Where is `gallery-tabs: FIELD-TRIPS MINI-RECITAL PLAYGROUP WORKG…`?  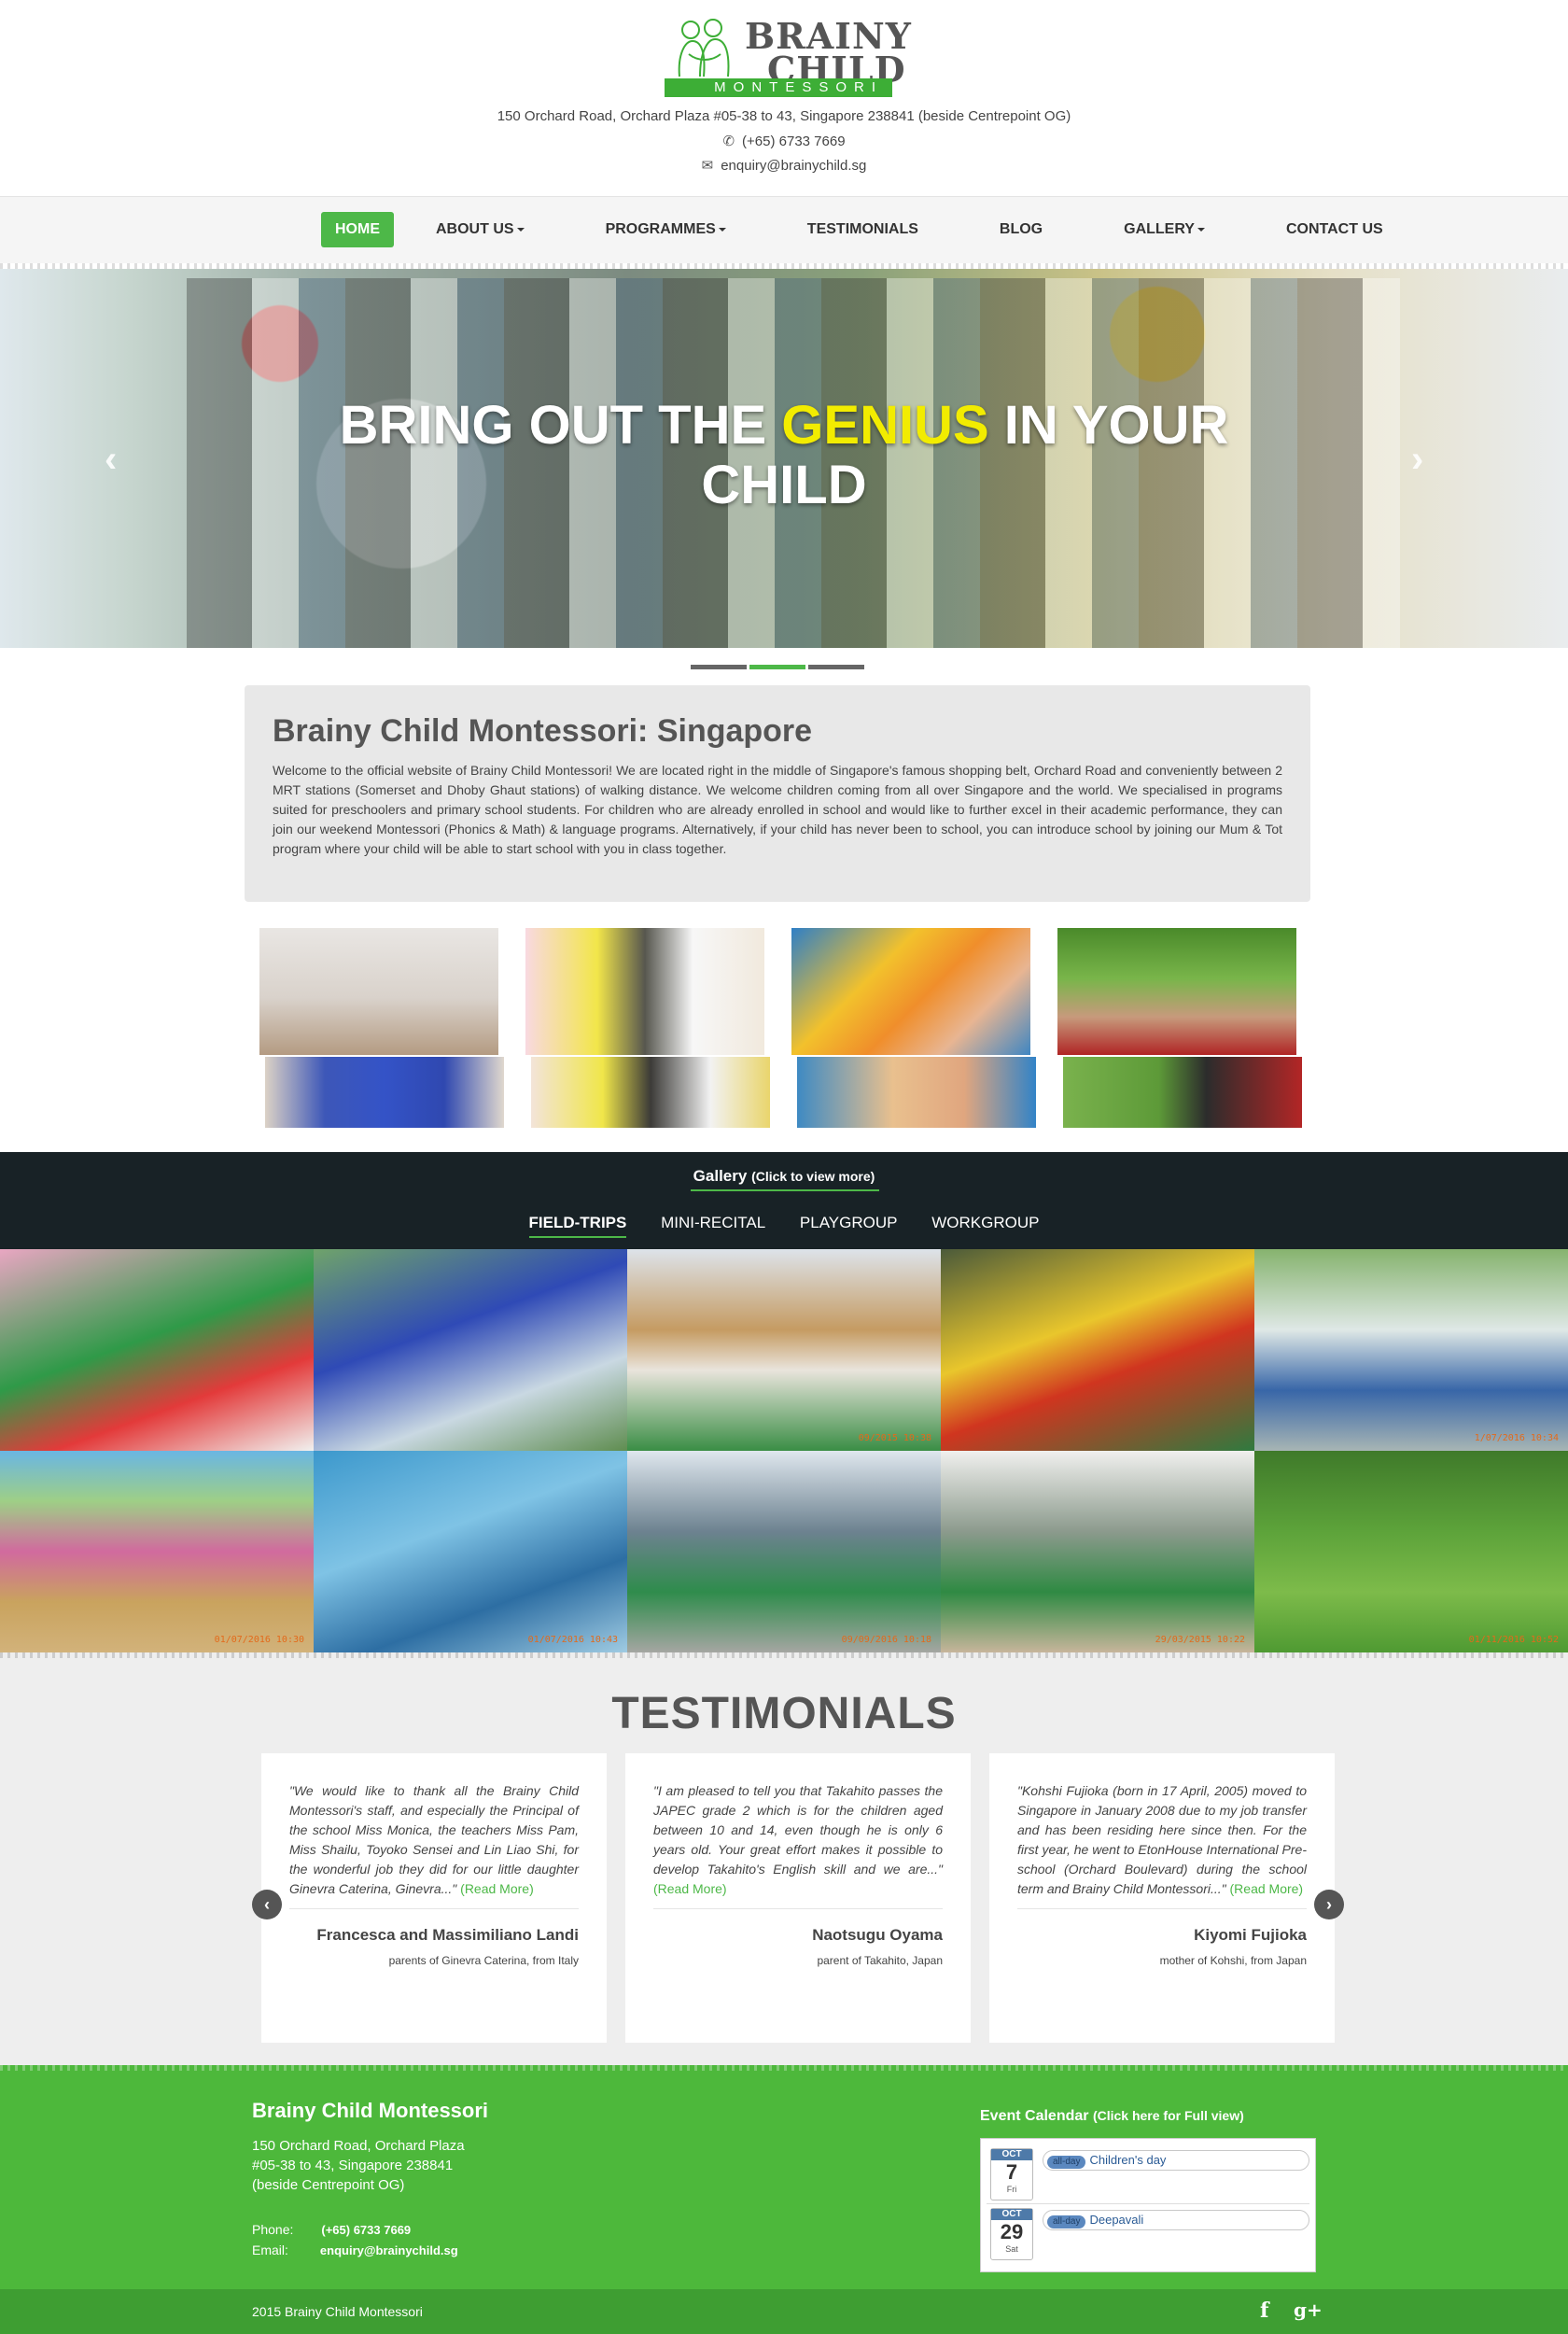
gallery-tabs: FIELD-TRIPS MINI-RECITAL PLAYGROUP WORKG… is located at coordinates (784, 1226).